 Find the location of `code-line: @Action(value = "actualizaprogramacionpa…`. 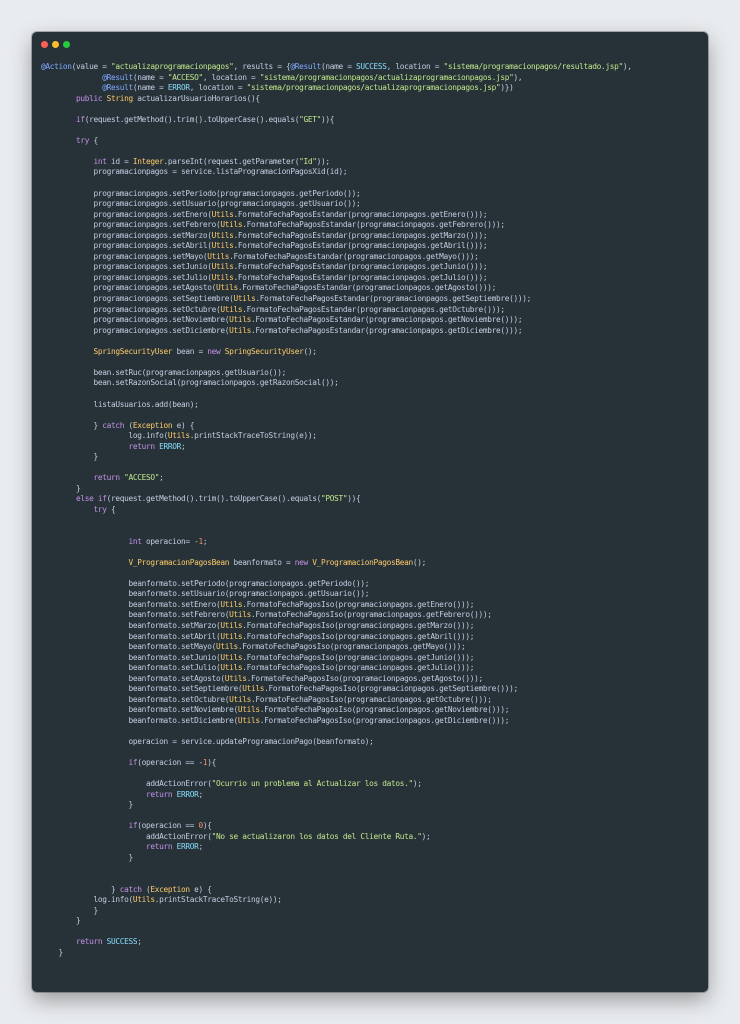

code-line: @Action(value = "actualizaprogramacionpa… is located at coordinates (336, 66).